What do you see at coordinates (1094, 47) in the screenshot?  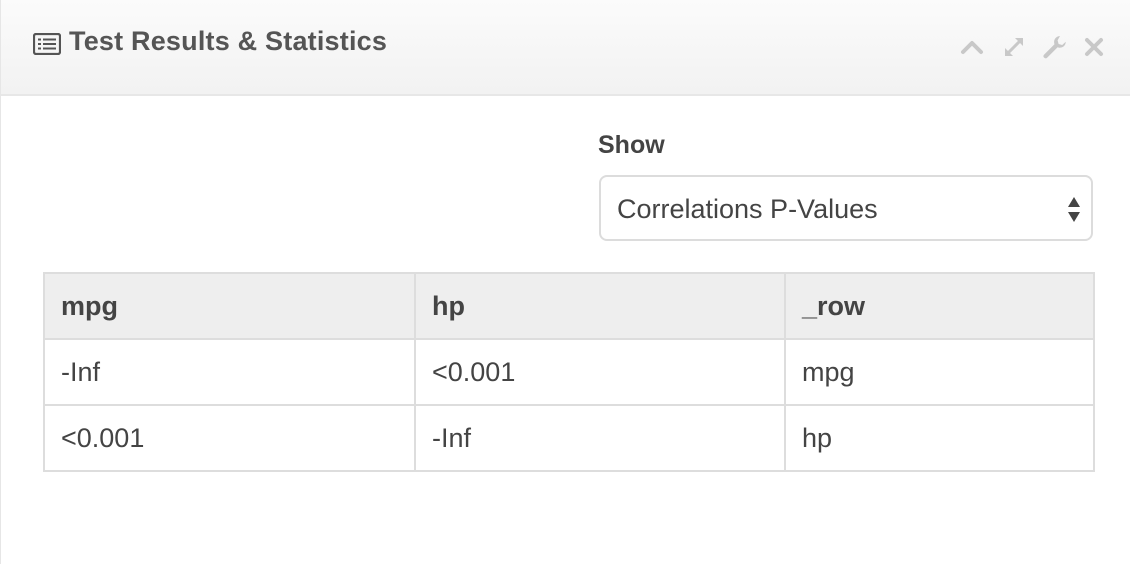 I see `close-icon` at bounding box center [1094, 47].